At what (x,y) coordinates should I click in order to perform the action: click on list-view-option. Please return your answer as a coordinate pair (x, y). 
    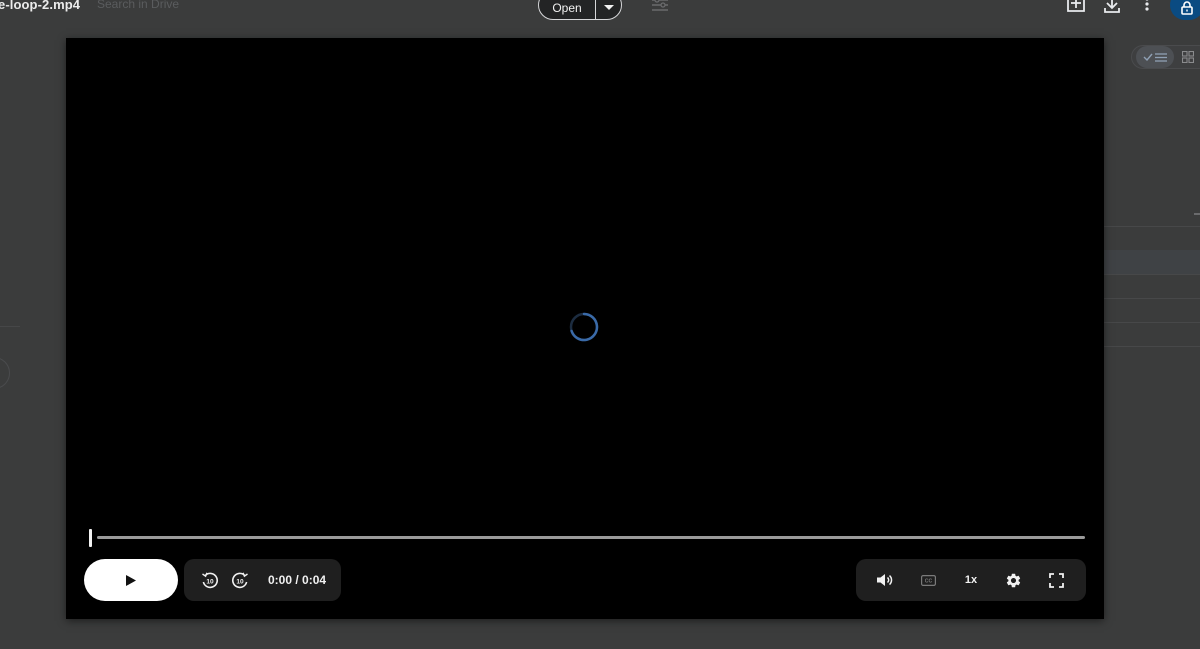
    Looking at the image, I should click on (1155, 57).